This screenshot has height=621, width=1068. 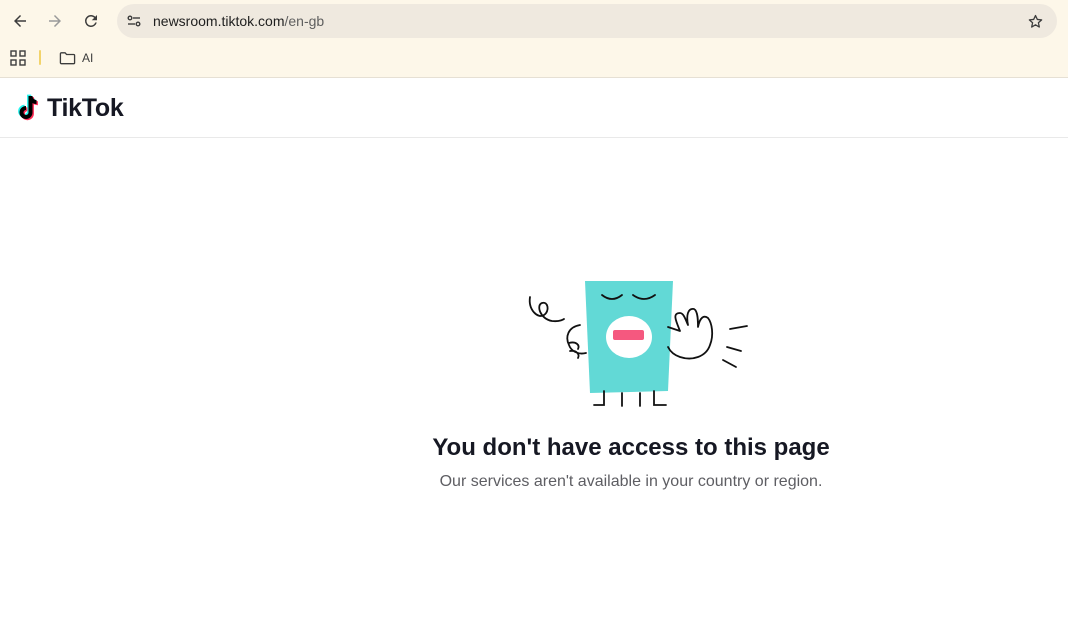 I want to click on tiktok-note-icon, so click(x=28, y=107).